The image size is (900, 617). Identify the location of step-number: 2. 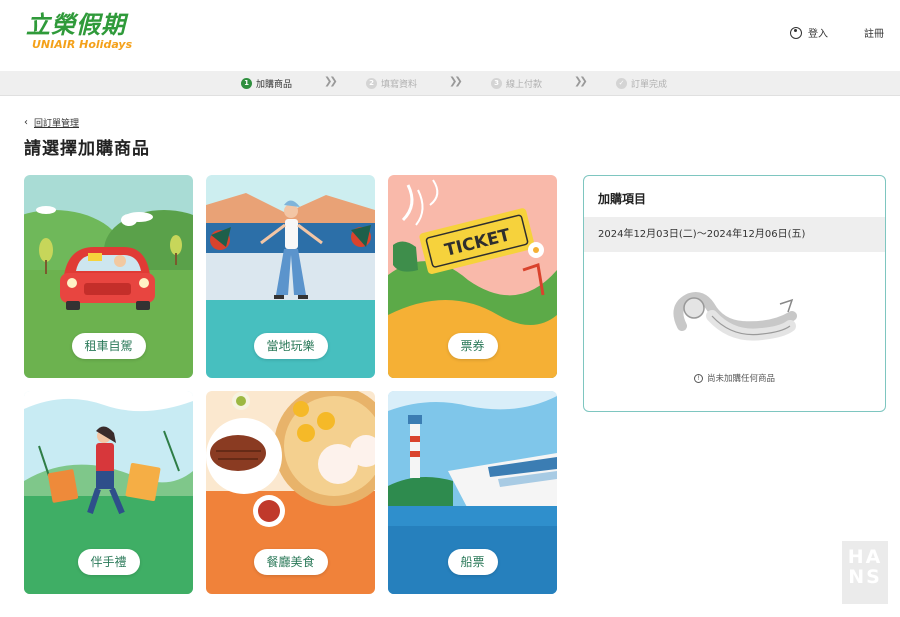
(371, 83).